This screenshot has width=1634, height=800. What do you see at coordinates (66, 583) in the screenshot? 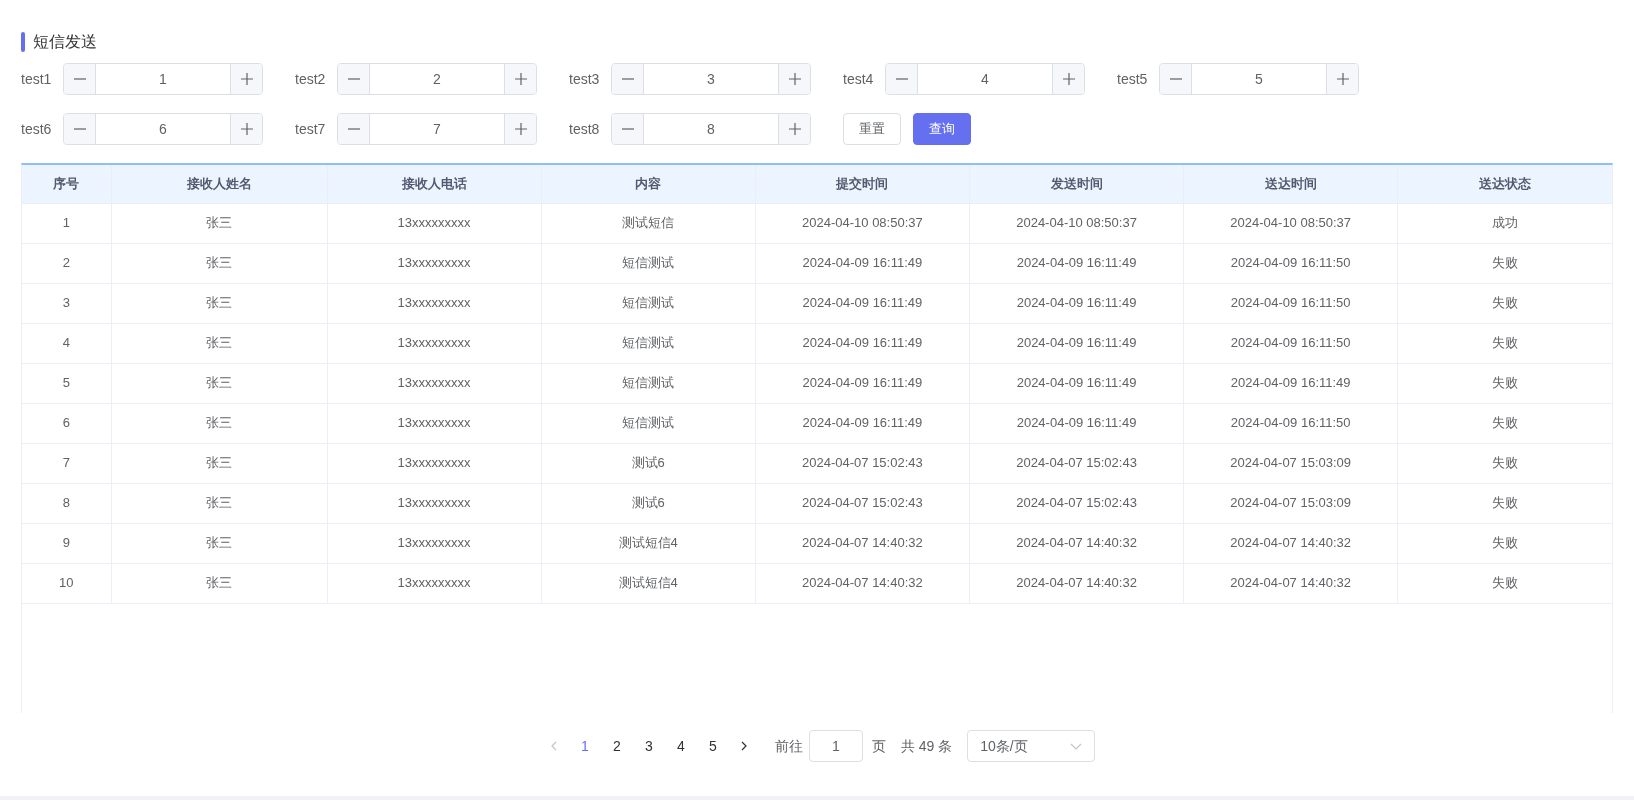
I see `table-cell: 10` at bounding box center [66, 583].